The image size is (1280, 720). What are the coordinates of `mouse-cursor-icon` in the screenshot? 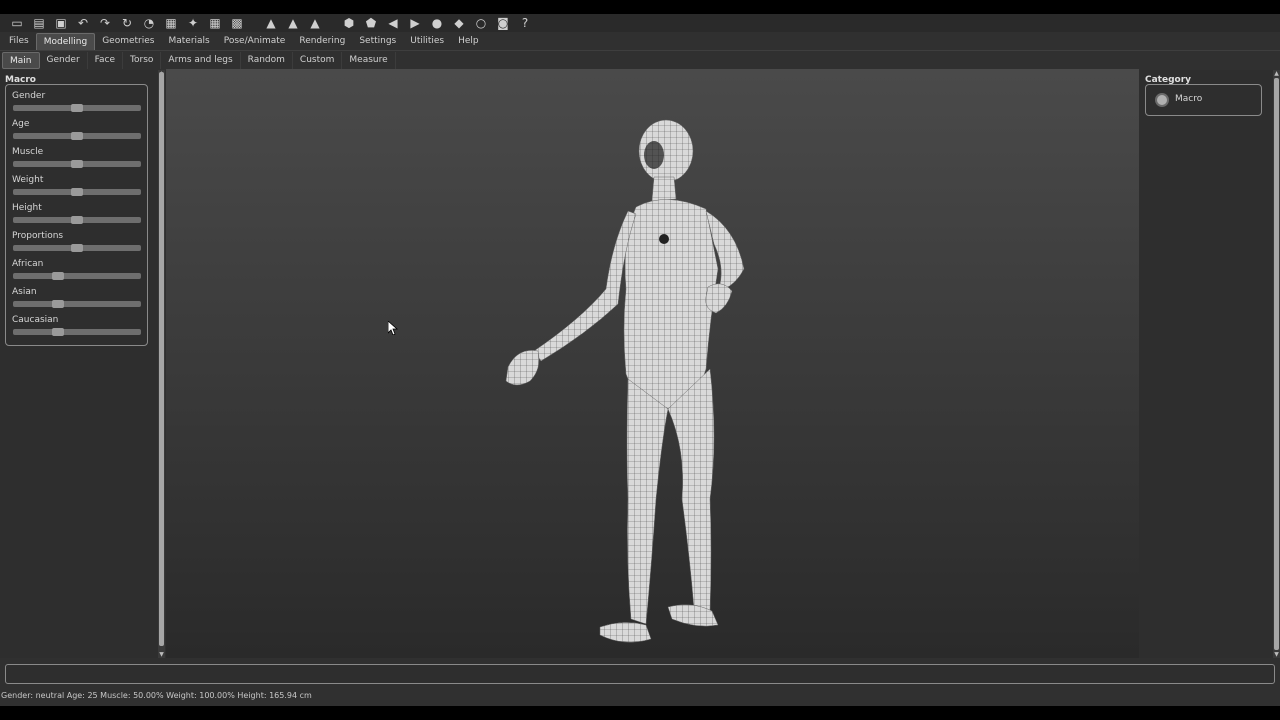 It's located at (393, 328).